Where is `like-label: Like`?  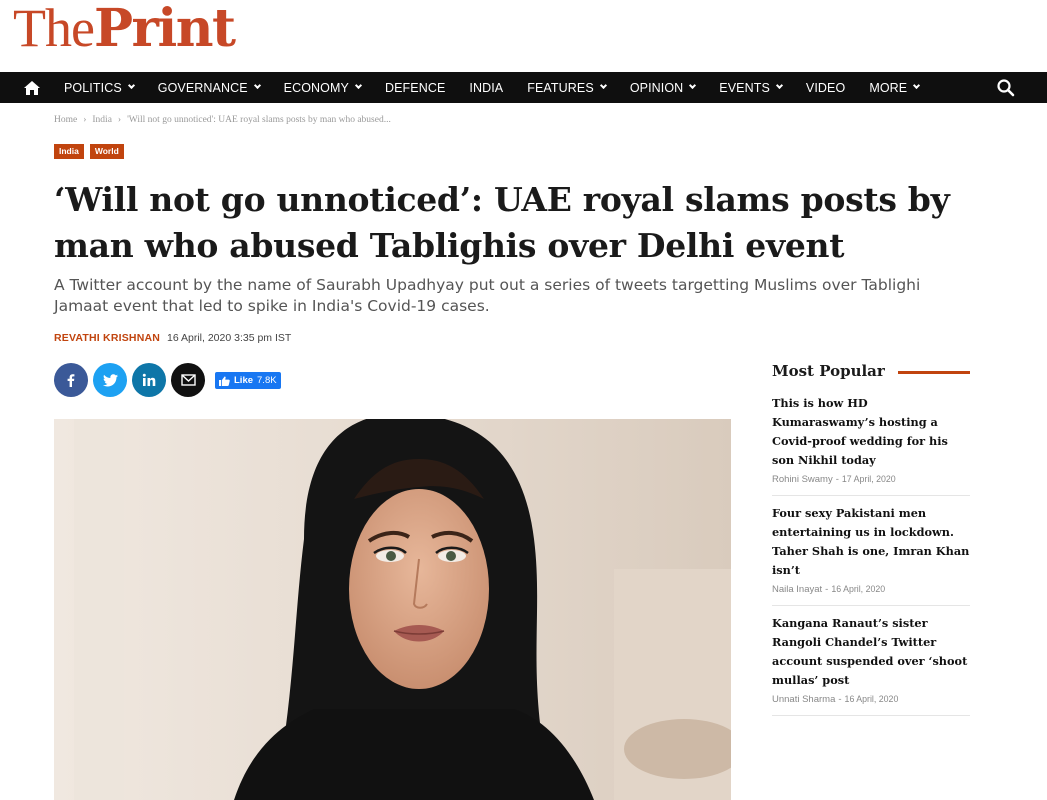
like-label: Like is located at coordinates (244, 380).